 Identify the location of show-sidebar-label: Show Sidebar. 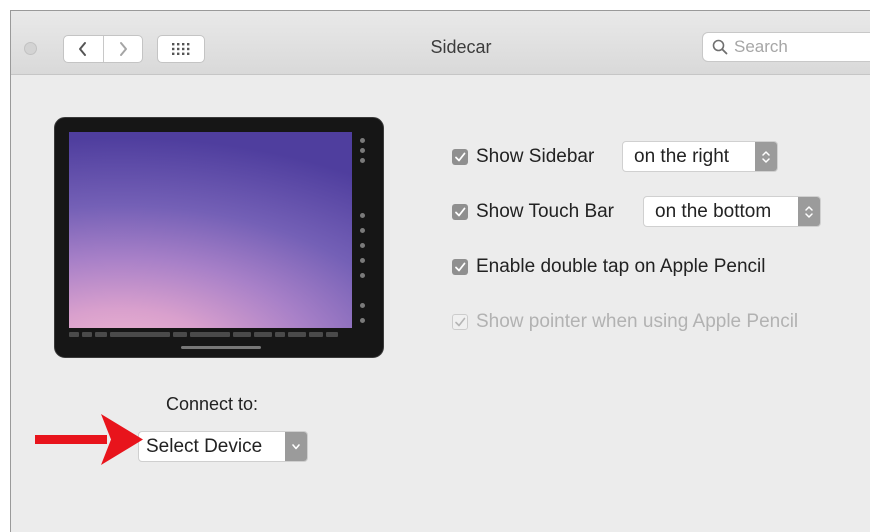
(535, 156).